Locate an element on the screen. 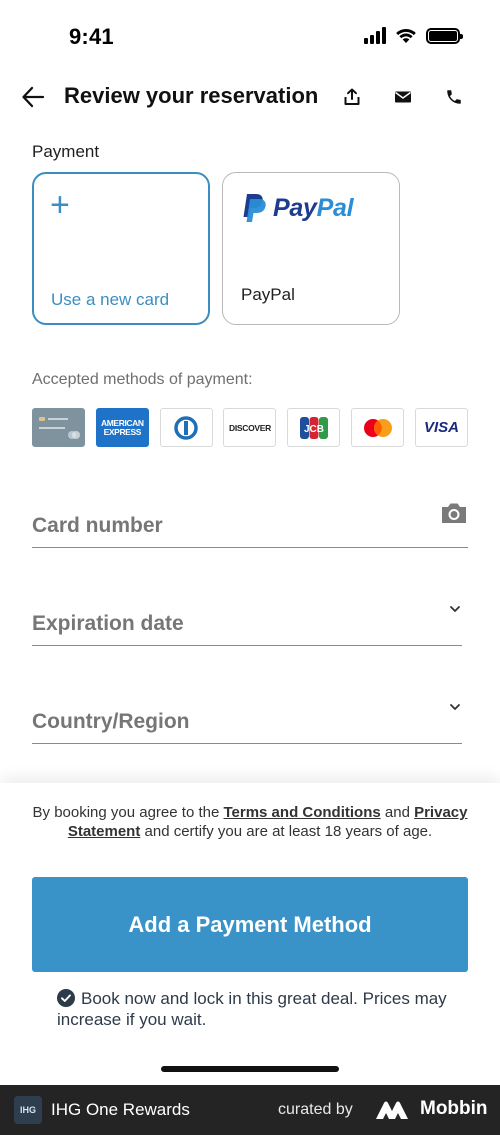  share-button is located at coordinates (352, 97).